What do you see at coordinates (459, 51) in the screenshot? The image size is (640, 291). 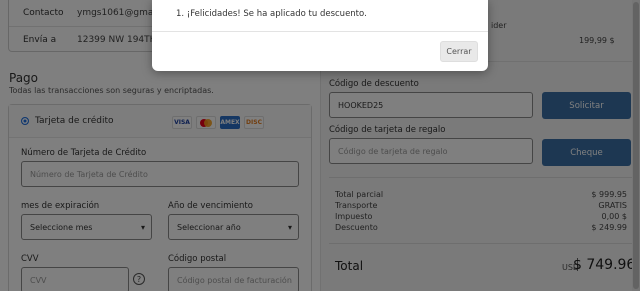 I see `close-button: Cerrar` at bounding box center [459, 51].